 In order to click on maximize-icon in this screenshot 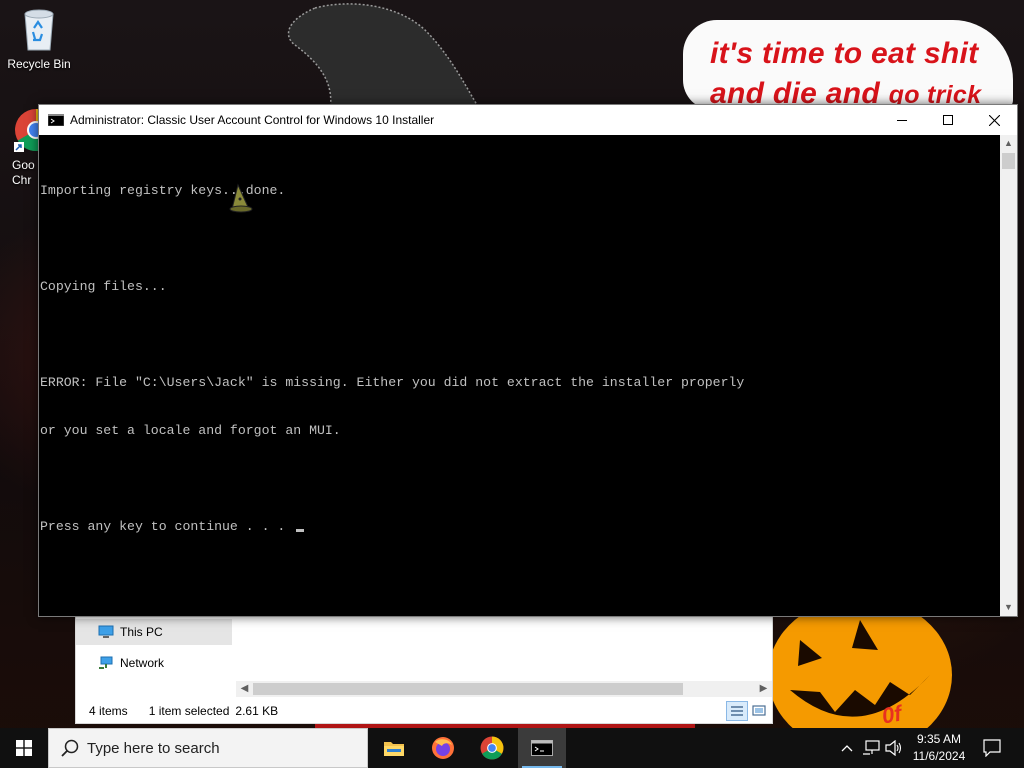, I will do `click(948, 120)`.